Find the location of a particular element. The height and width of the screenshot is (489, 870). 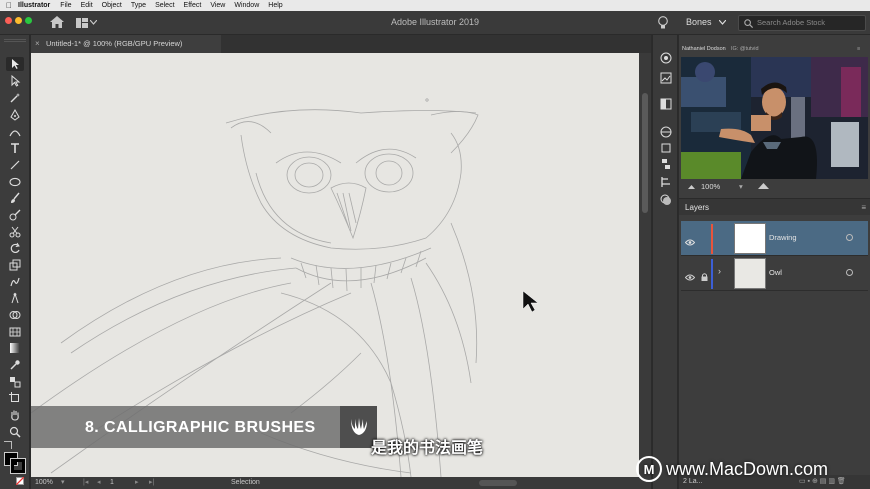

next-artboard-icon: ▸ is located at coordinates (137, 483).